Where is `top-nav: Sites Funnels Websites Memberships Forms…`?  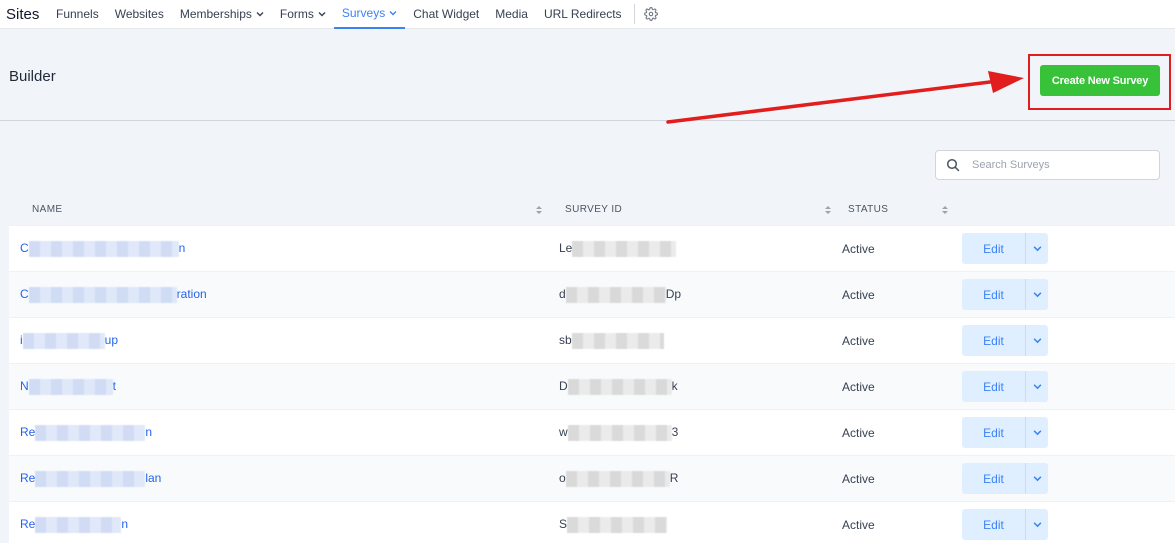
top-nav: Sites Funnels Websites Memberships Forms… is located at coordinates (587, 14).